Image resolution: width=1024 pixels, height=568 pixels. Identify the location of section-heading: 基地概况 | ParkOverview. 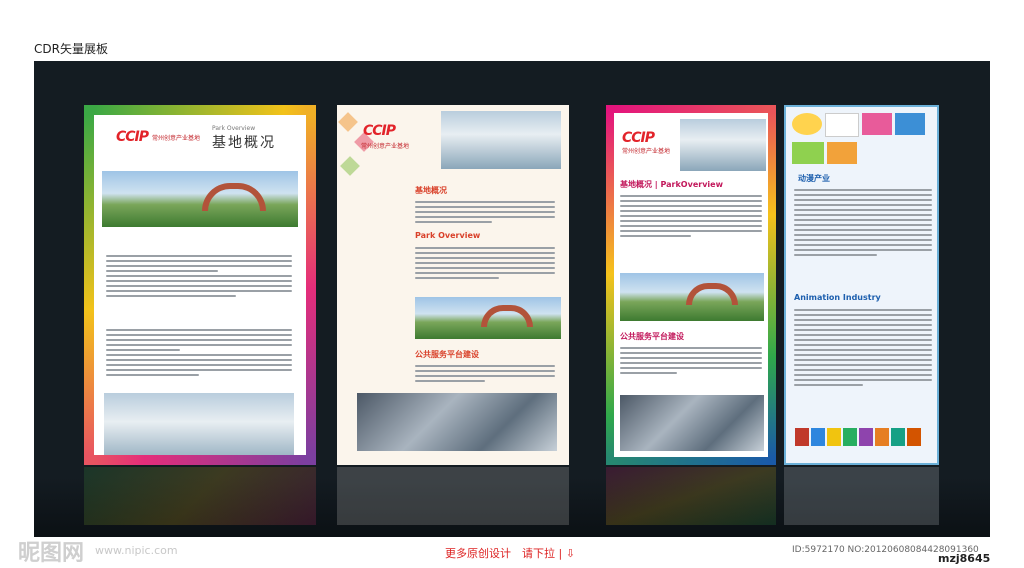
(671, 184).